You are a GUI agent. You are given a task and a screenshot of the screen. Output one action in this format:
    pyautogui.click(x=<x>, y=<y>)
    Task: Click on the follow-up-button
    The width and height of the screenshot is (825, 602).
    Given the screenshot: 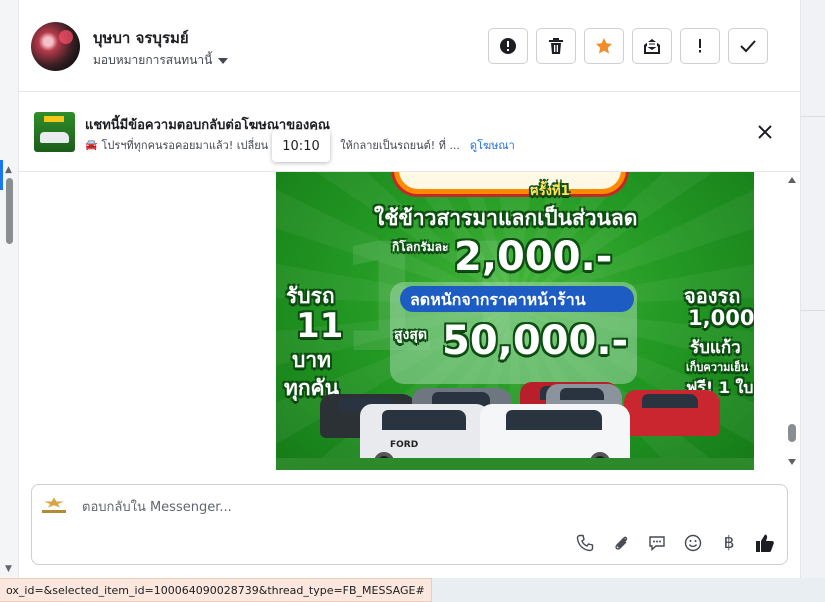 What is the action you would take?
    pyautogui.click(x=700, y=46)
    